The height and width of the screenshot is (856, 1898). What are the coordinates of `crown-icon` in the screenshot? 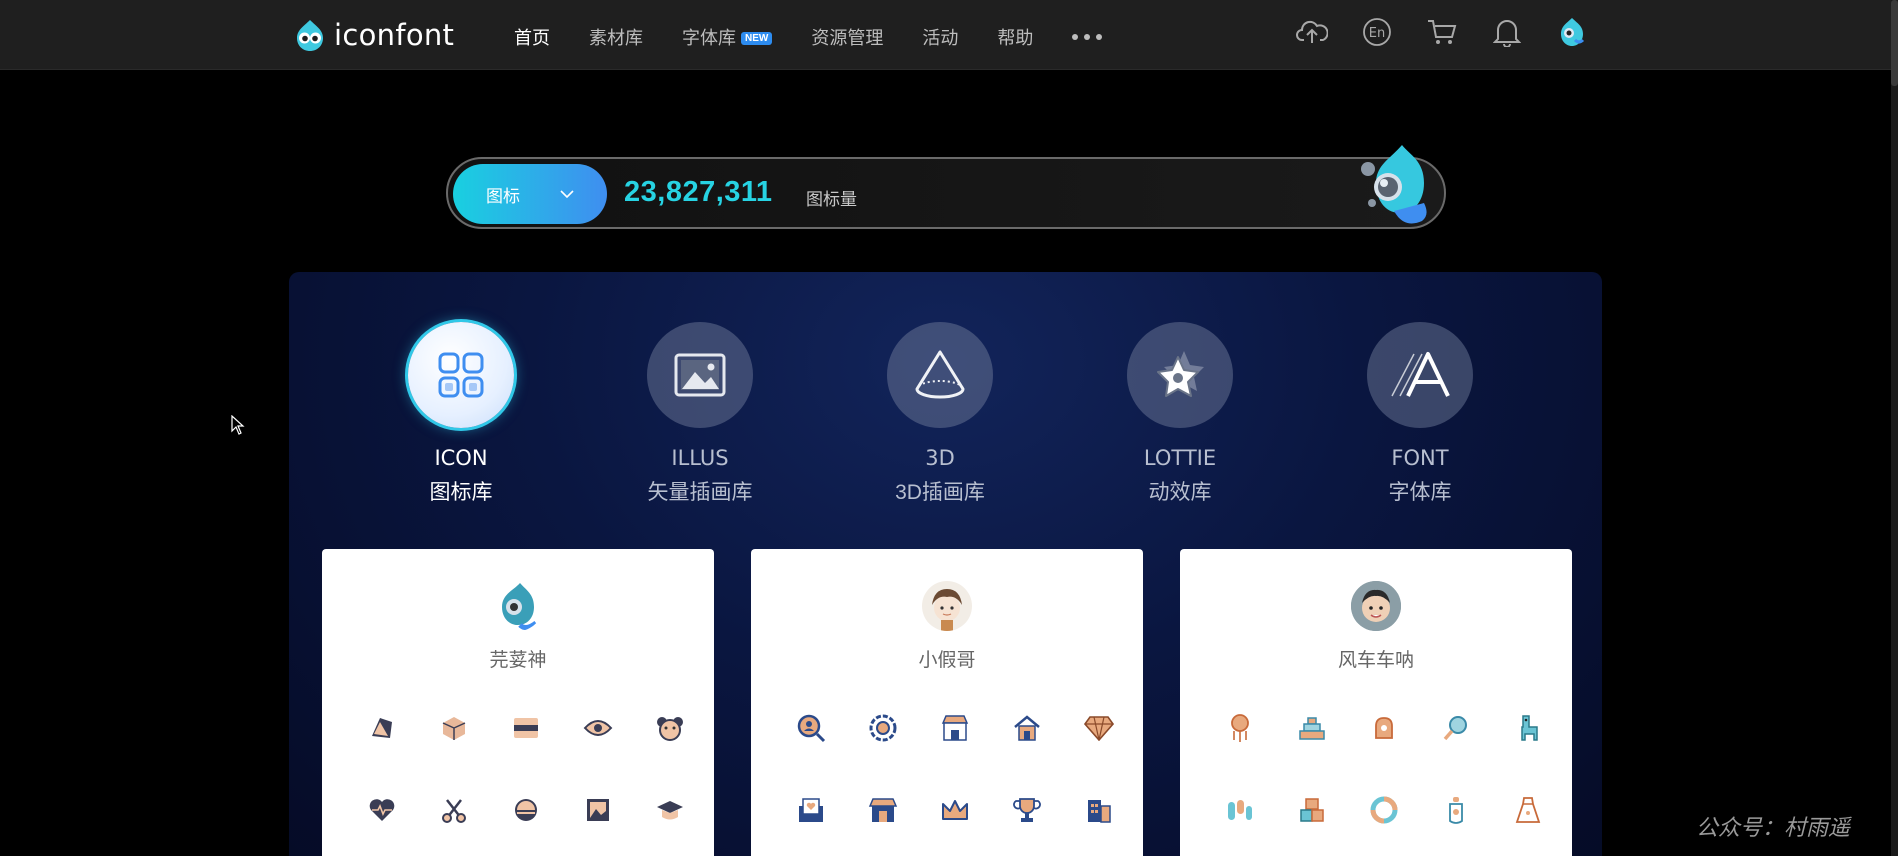 It's located at (955, 810).